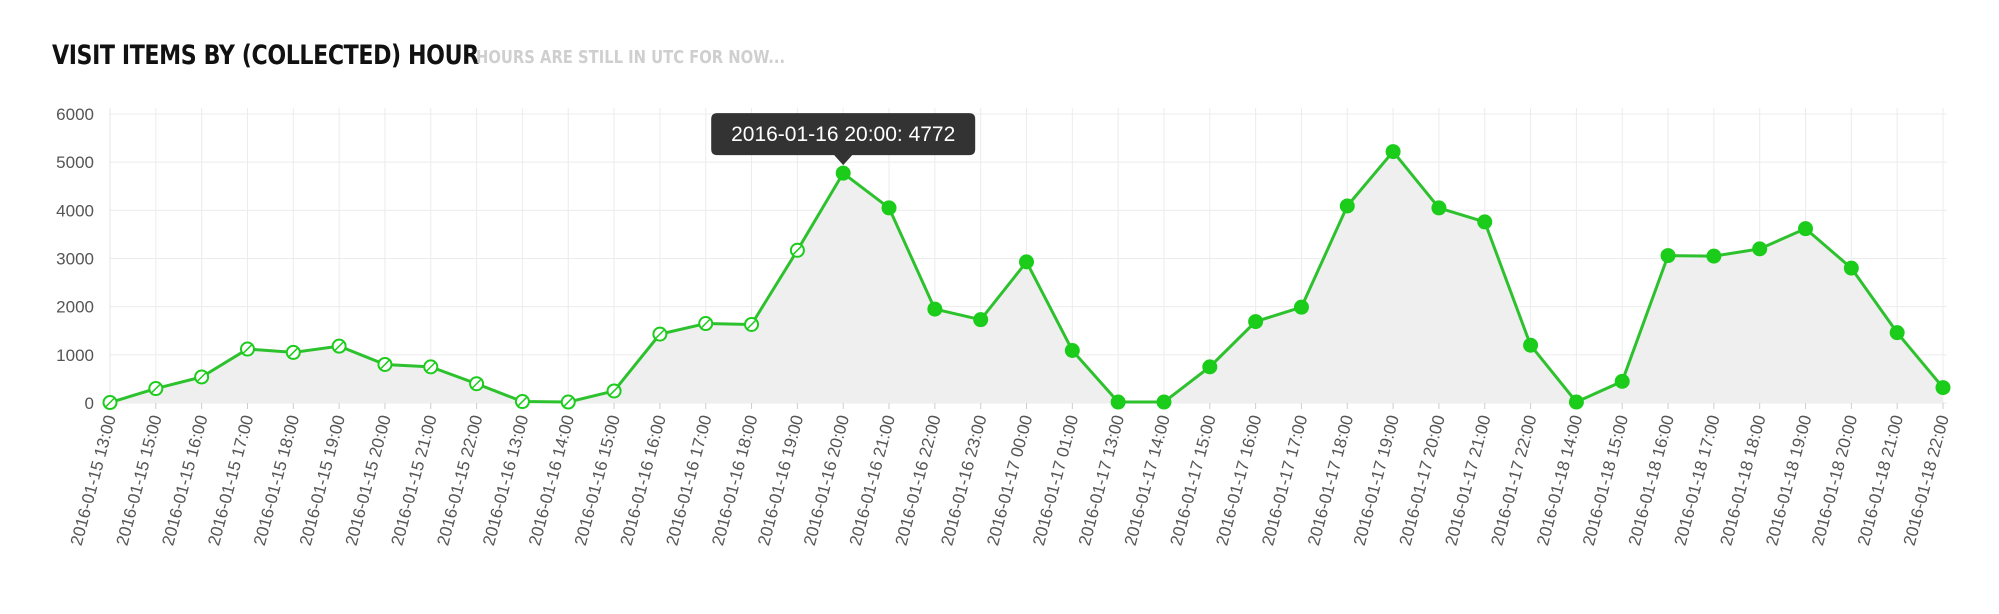 The height and width of the screenshot is (614, 1999). I want to click on x-tick-label: 2016-01-16 18:00, so click(734, 480).